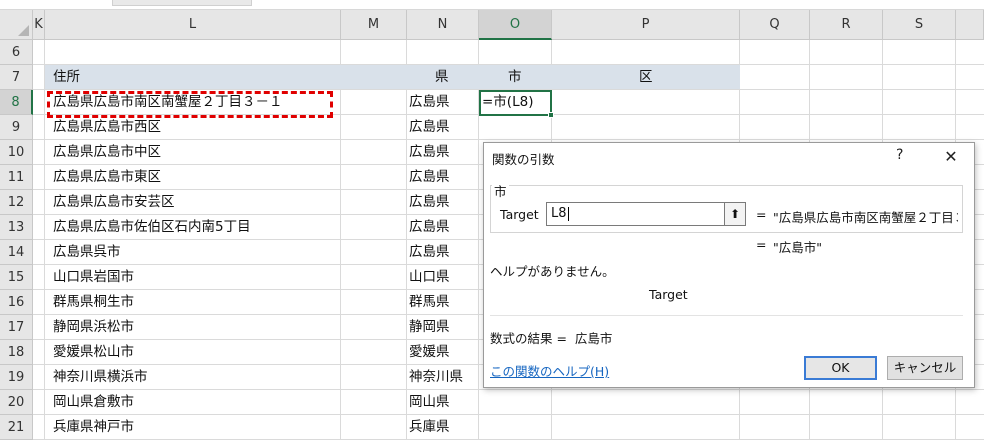 Image resolution: width=984 pixels, height=440 pixels. I want to click on highlight-dashed-box, so click(190, 104).